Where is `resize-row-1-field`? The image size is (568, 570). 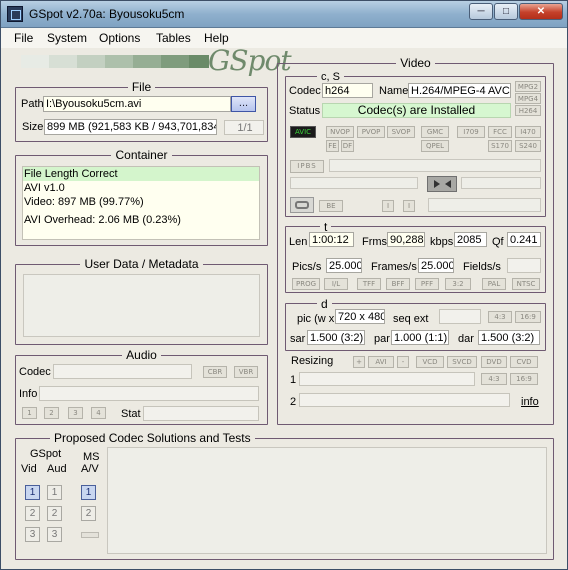 resize-row-1-field is located at coordinates (387, 379).